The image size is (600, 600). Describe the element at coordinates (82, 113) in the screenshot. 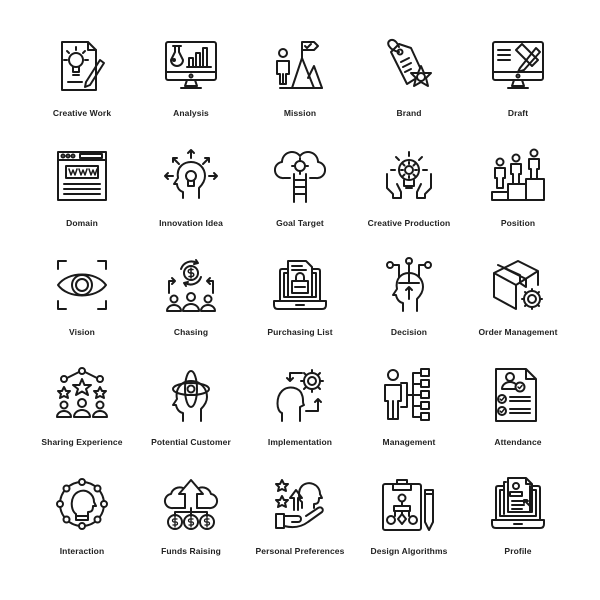

I see `icon-label: Creative Work` at that location.